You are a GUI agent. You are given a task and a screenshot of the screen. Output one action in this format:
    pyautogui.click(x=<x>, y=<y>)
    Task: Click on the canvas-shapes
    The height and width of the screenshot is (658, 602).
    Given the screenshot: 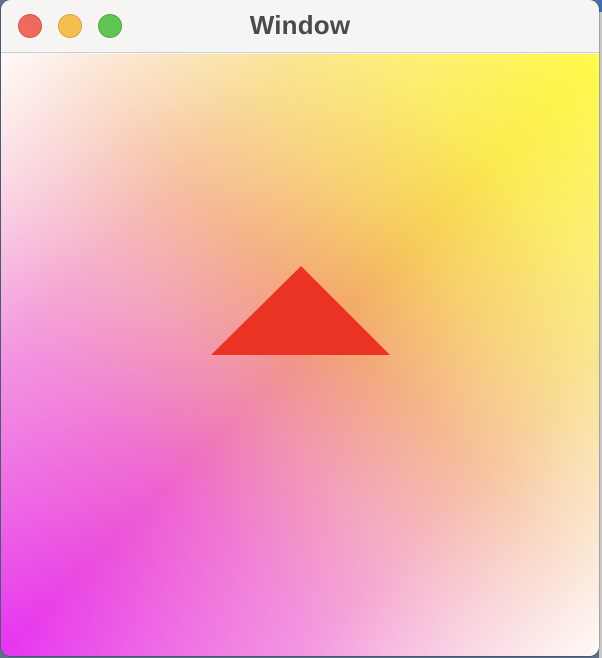 What is the action you would take?
    pyautogui.click(x=300, y=310)
    